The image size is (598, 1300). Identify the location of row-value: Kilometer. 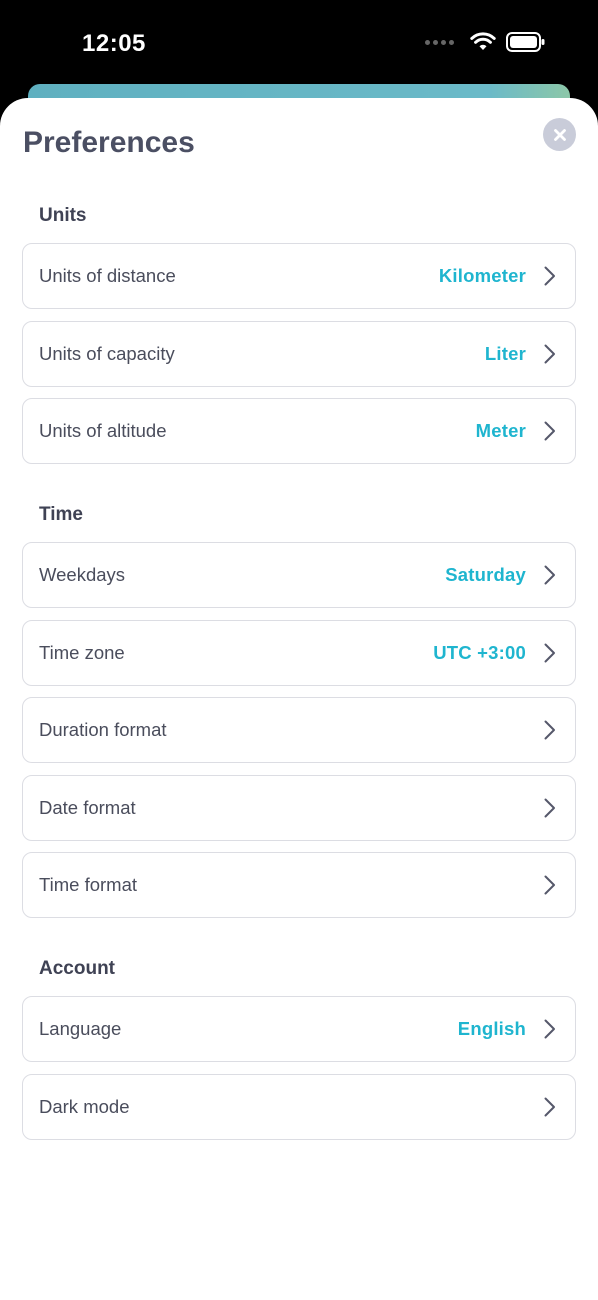
(482, 275).